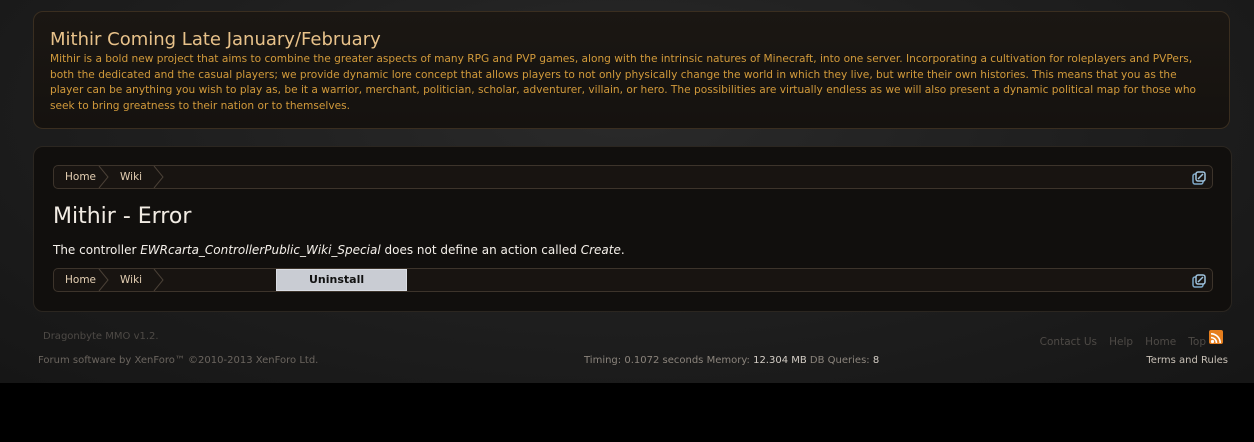 This screenshot has height=442, width=1254. I want to click on uninstall-button: Uninstall, so click(341, 280).